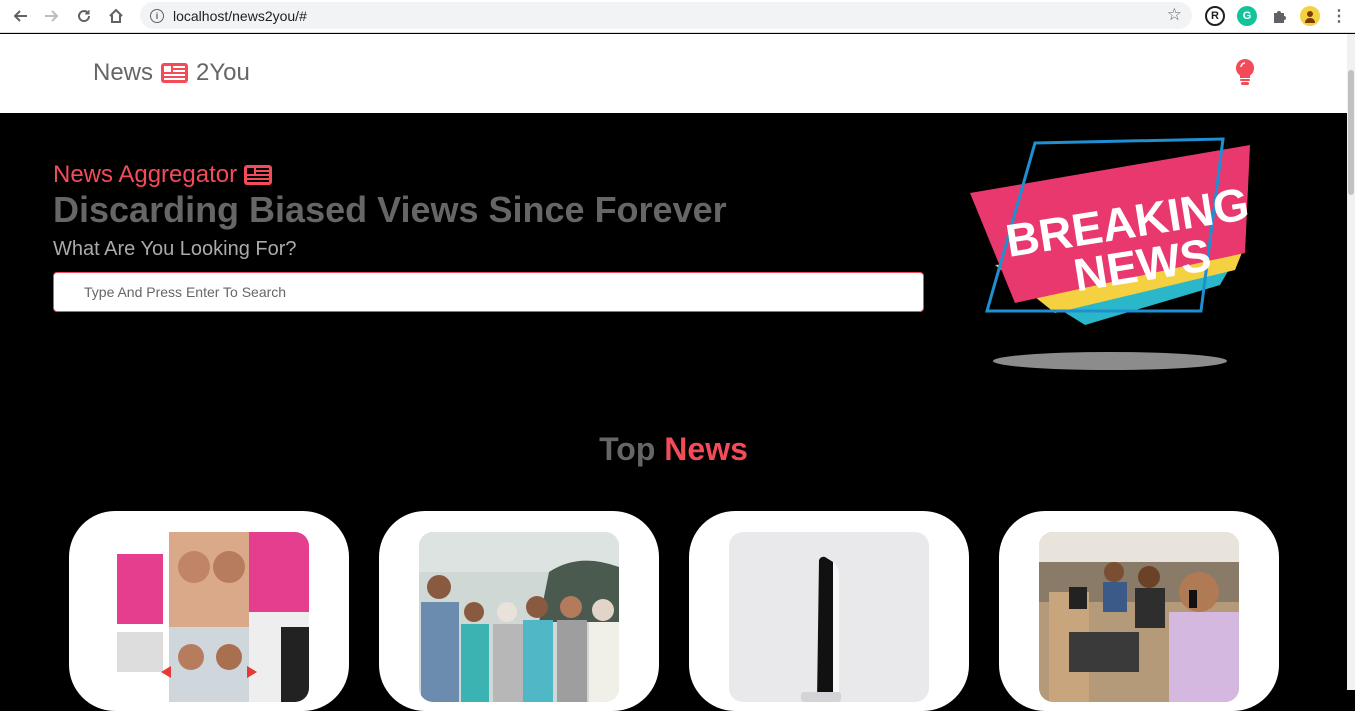 This screenshot has width=1355, height=711. What do you see at coordinates (123, 72) in the screenshot?
I see `brand-text-left: News` at bounding box center [123, 72].